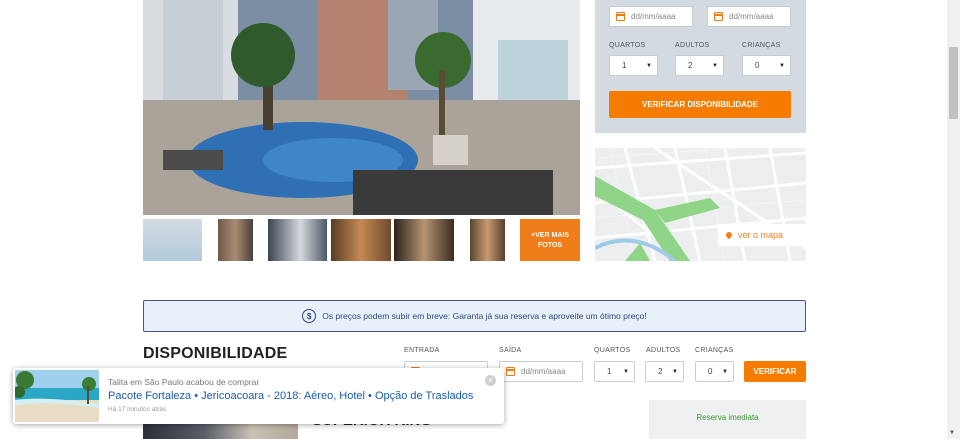  I want to click on avail-adults-select: 2 ▼, so click(664, 371).